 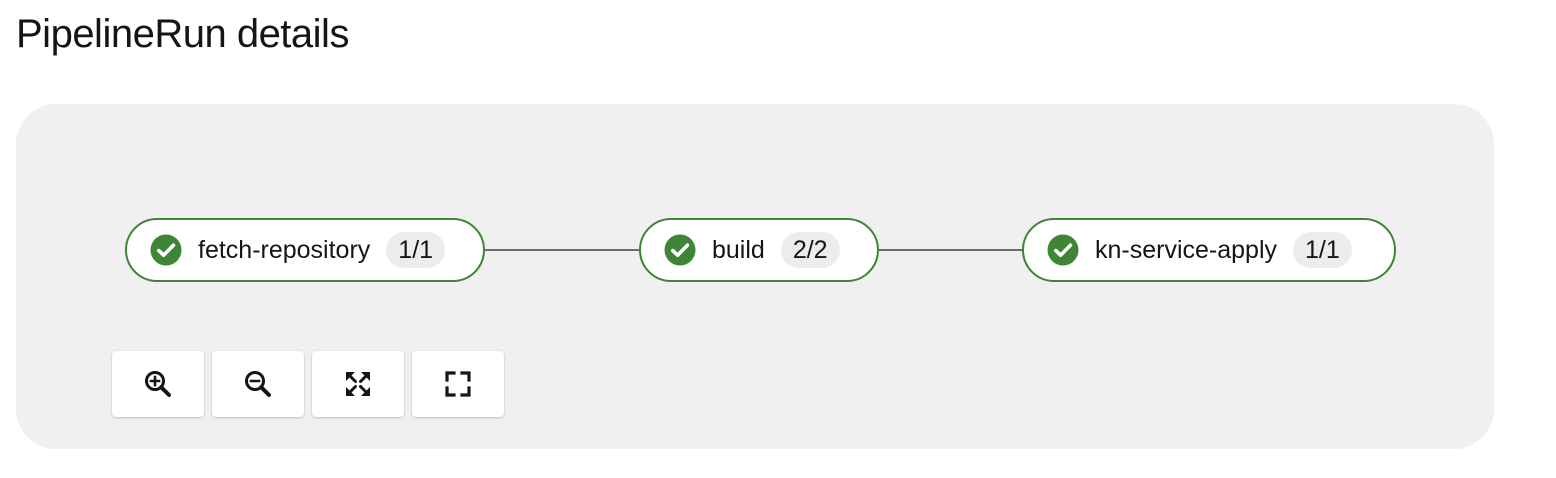 I want to click on topology-control-bar, so click(x=308, y=384).